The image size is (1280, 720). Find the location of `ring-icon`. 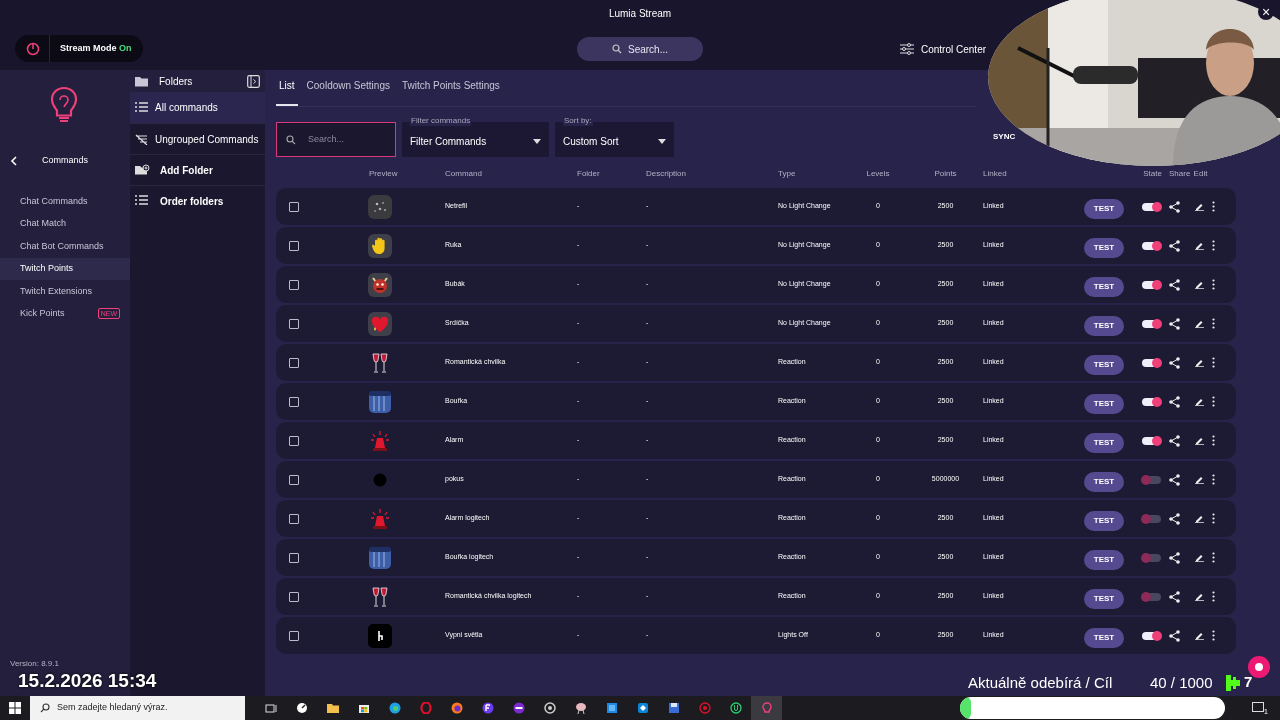

ring-icon is located at coordinates (425, 708).